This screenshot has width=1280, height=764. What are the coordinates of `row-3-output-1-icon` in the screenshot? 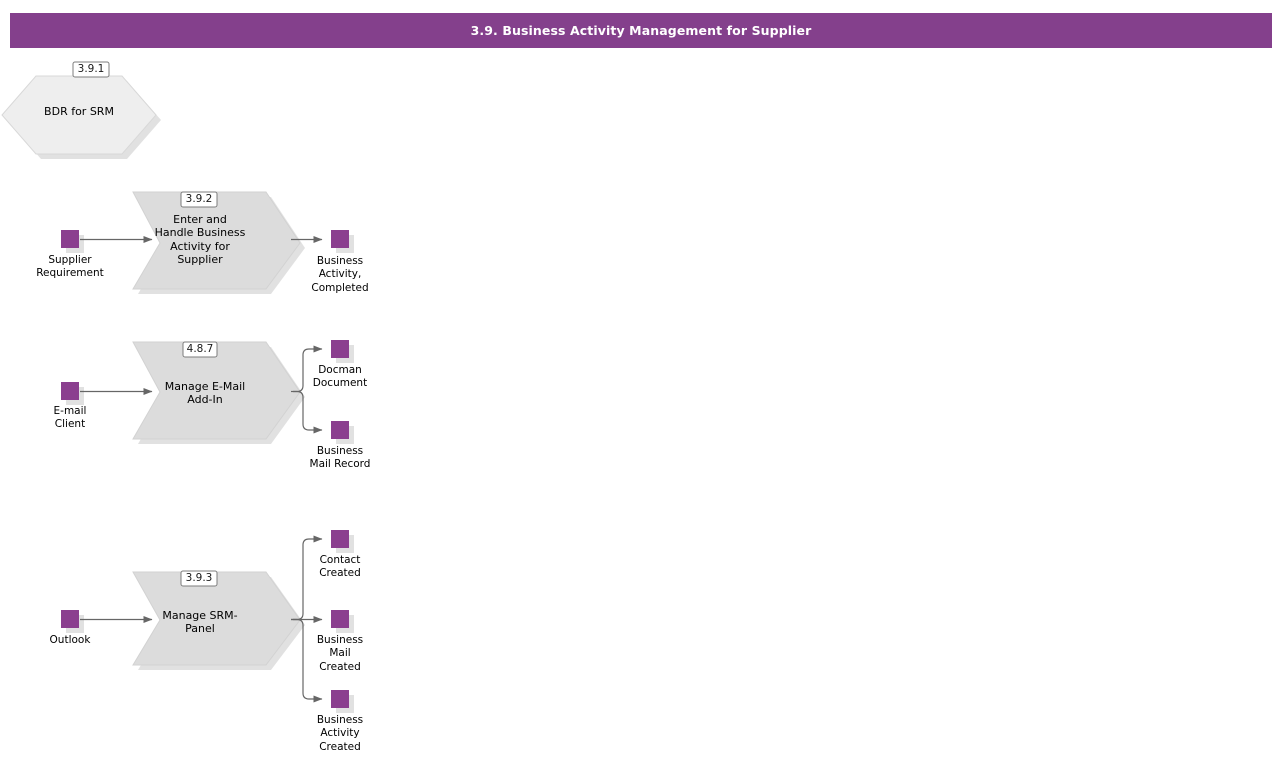 It's located at (342, 351).